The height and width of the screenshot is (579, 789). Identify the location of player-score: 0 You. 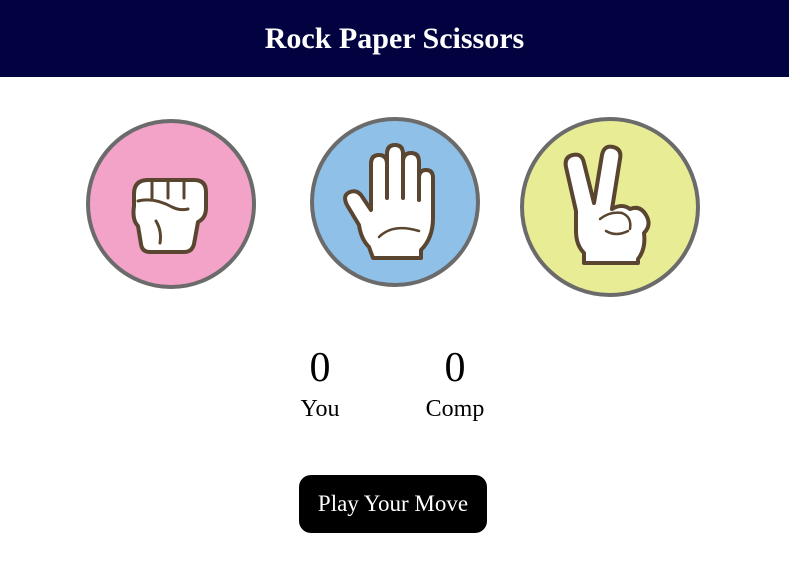
(320, 383).